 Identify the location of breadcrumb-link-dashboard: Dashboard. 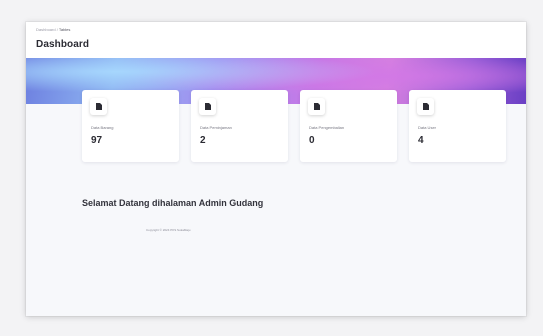
(46, 29).